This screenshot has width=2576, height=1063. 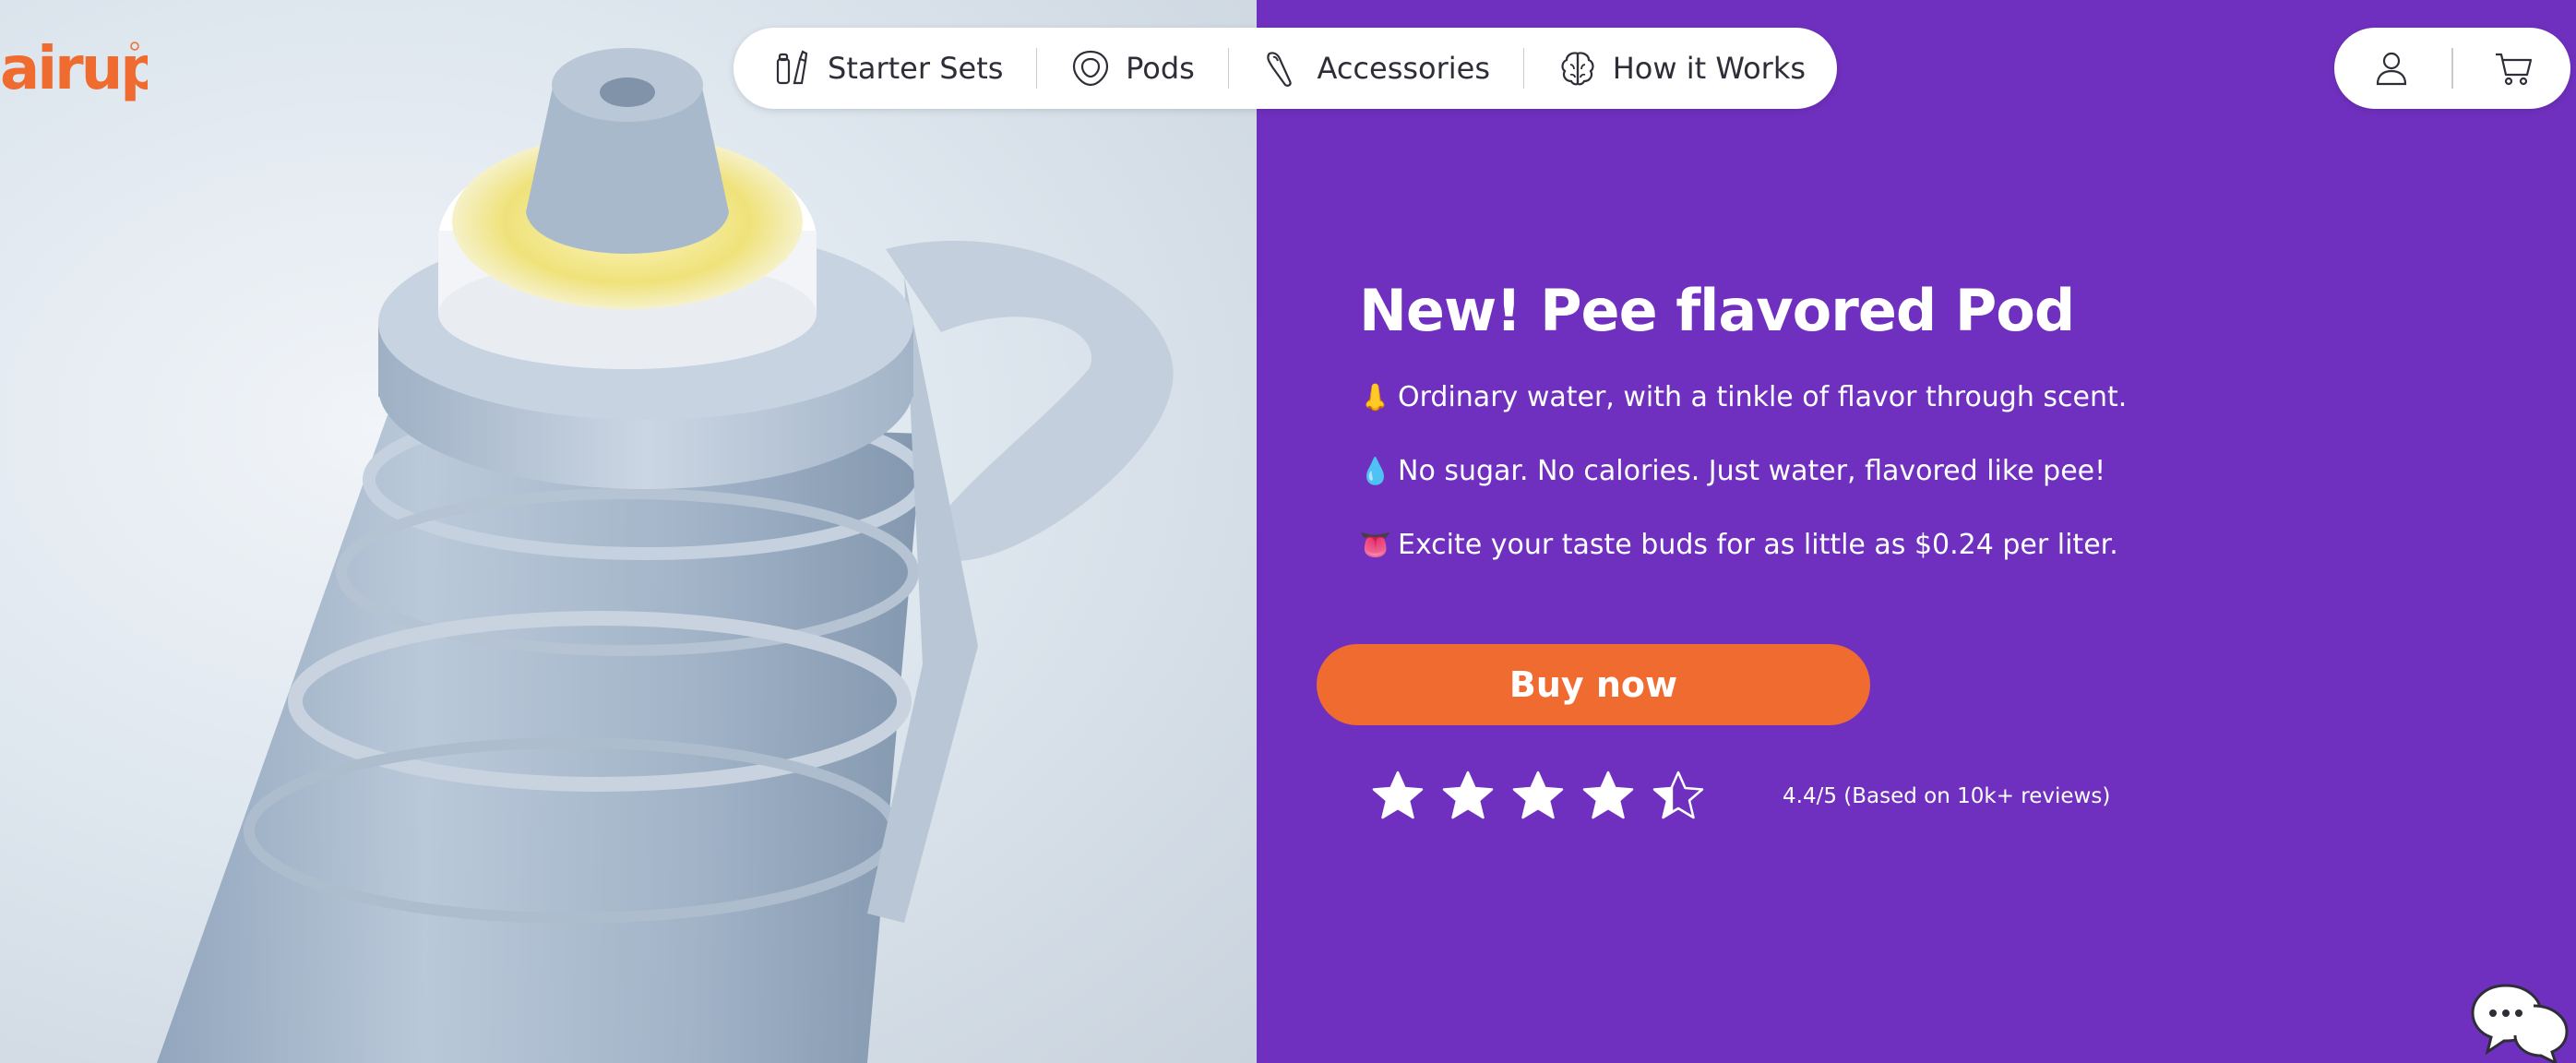 I want to click on nav-label: How it Works, so click(x=1710, y=68).